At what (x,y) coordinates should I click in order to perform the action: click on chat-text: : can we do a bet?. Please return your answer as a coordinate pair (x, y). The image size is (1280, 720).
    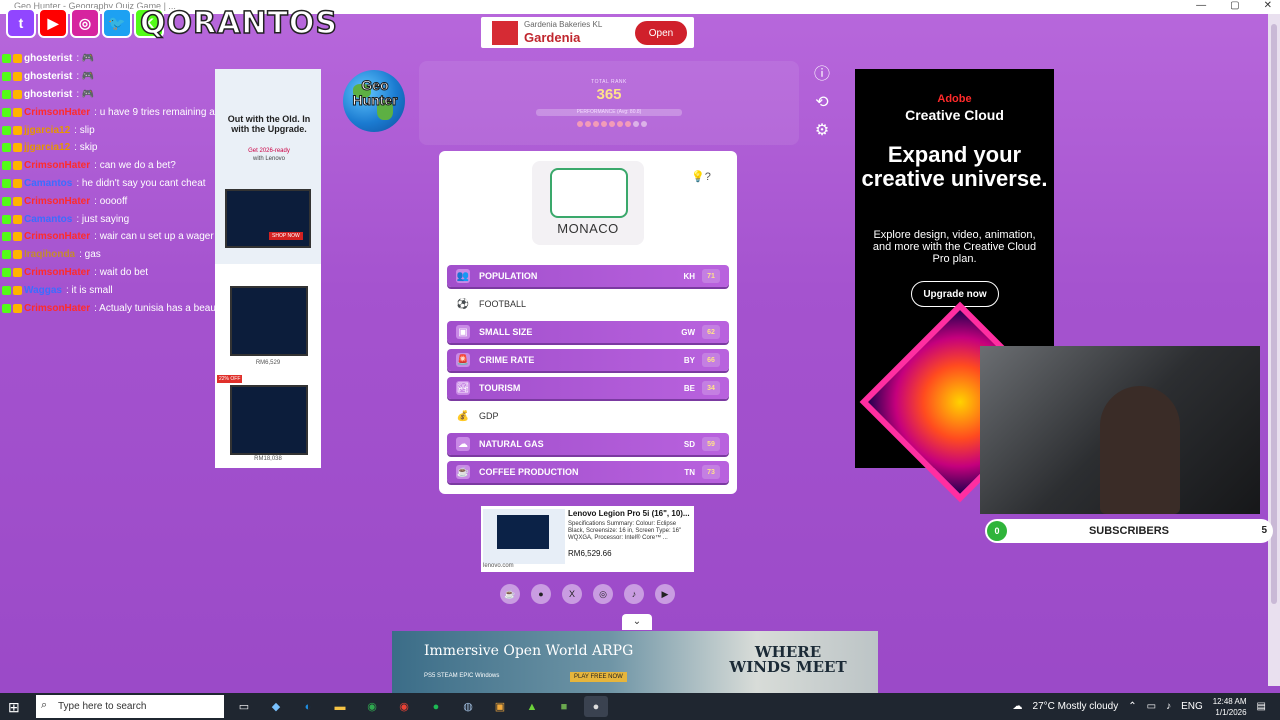
    Looking at the image, I should click on (135, 166).